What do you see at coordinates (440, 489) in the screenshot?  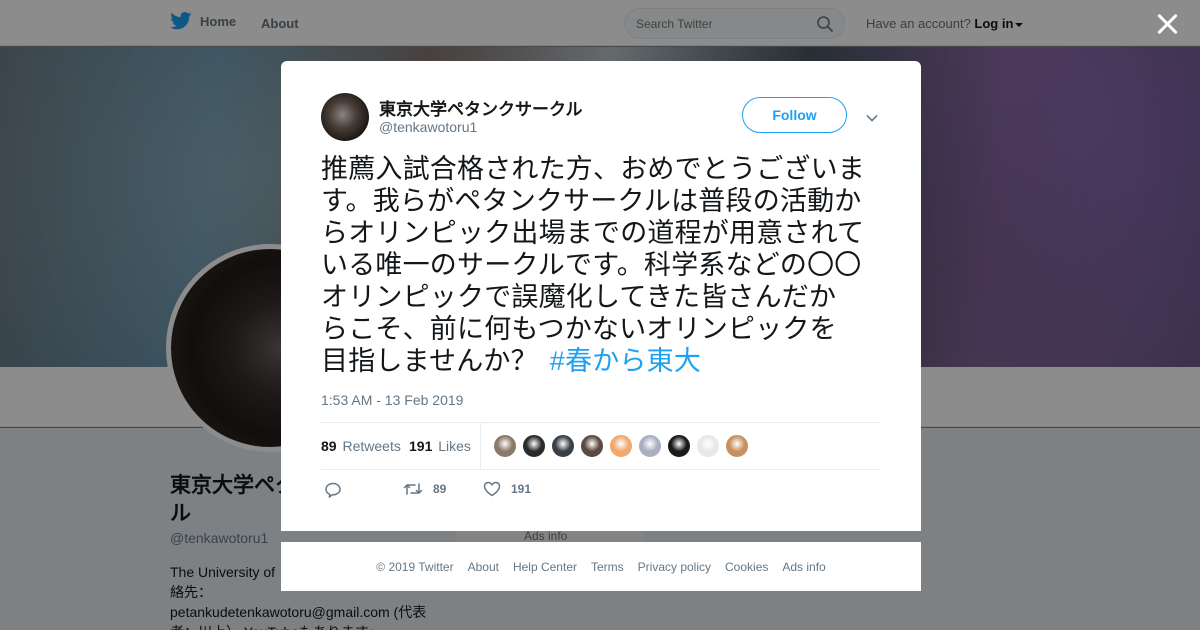 I see `retweet-action-count: 89` at bounding box center [440, 489].